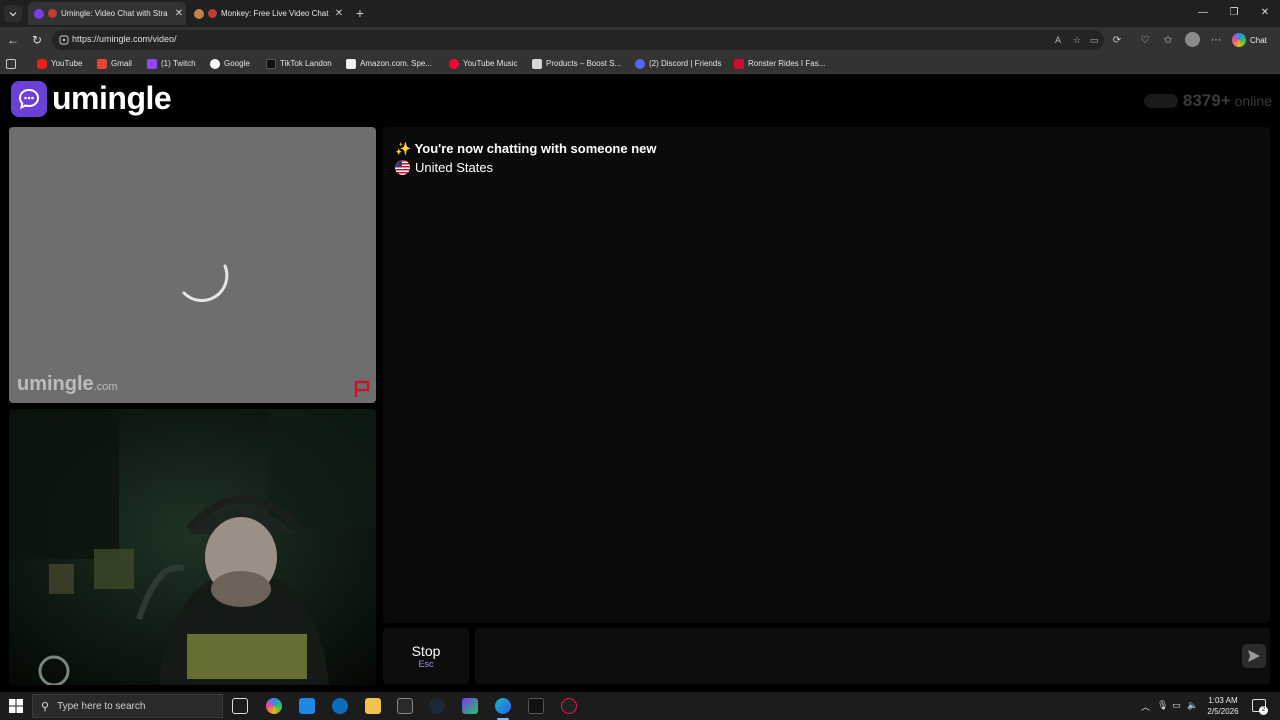 This screenshot has height=720, width=1280. Describe the element at coordinates (483, 63) in the screenshot. I see `bookmark-youtube-music: YouTube Music` at that location.